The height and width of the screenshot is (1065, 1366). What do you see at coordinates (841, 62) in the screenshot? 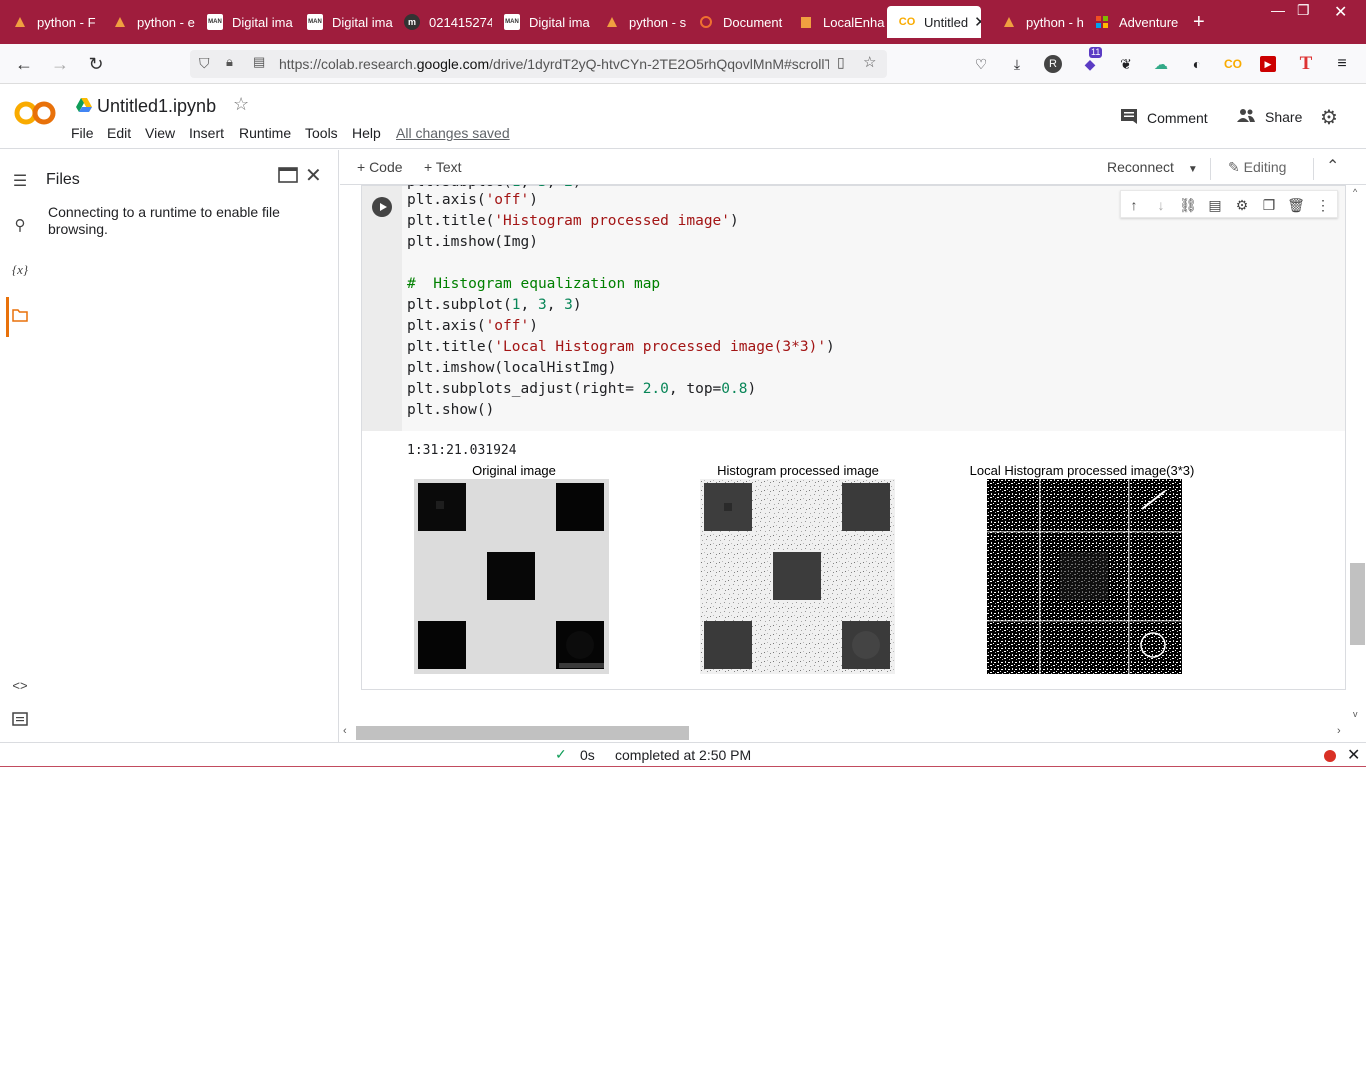
I see `reader-view-icon: ▯` at bounding box center [841, 62].